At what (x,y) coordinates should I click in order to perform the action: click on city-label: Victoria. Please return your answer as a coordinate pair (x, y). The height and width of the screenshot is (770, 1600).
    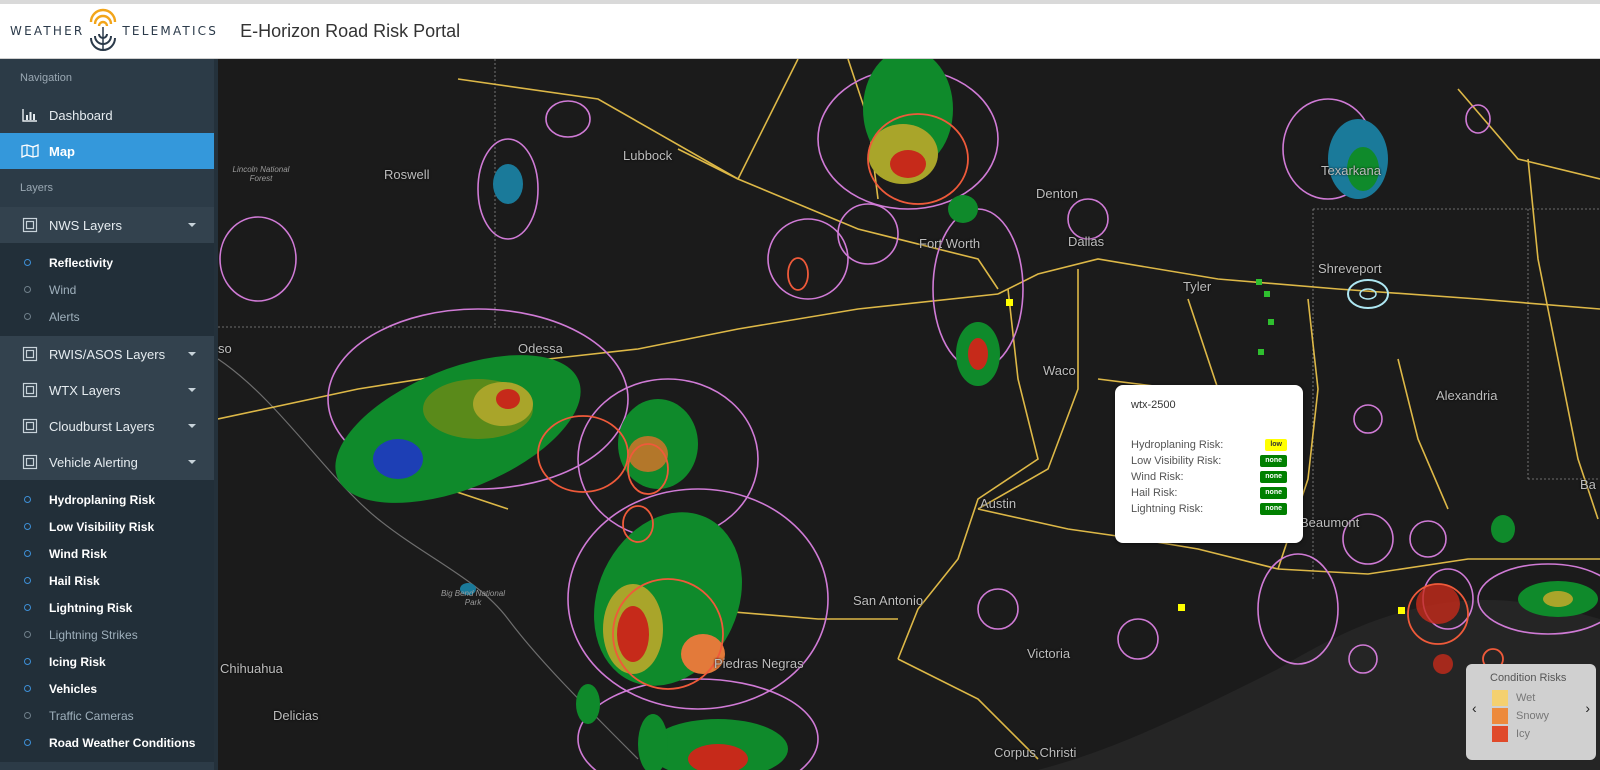
    Looking at the image, I should click on (1049, 653).